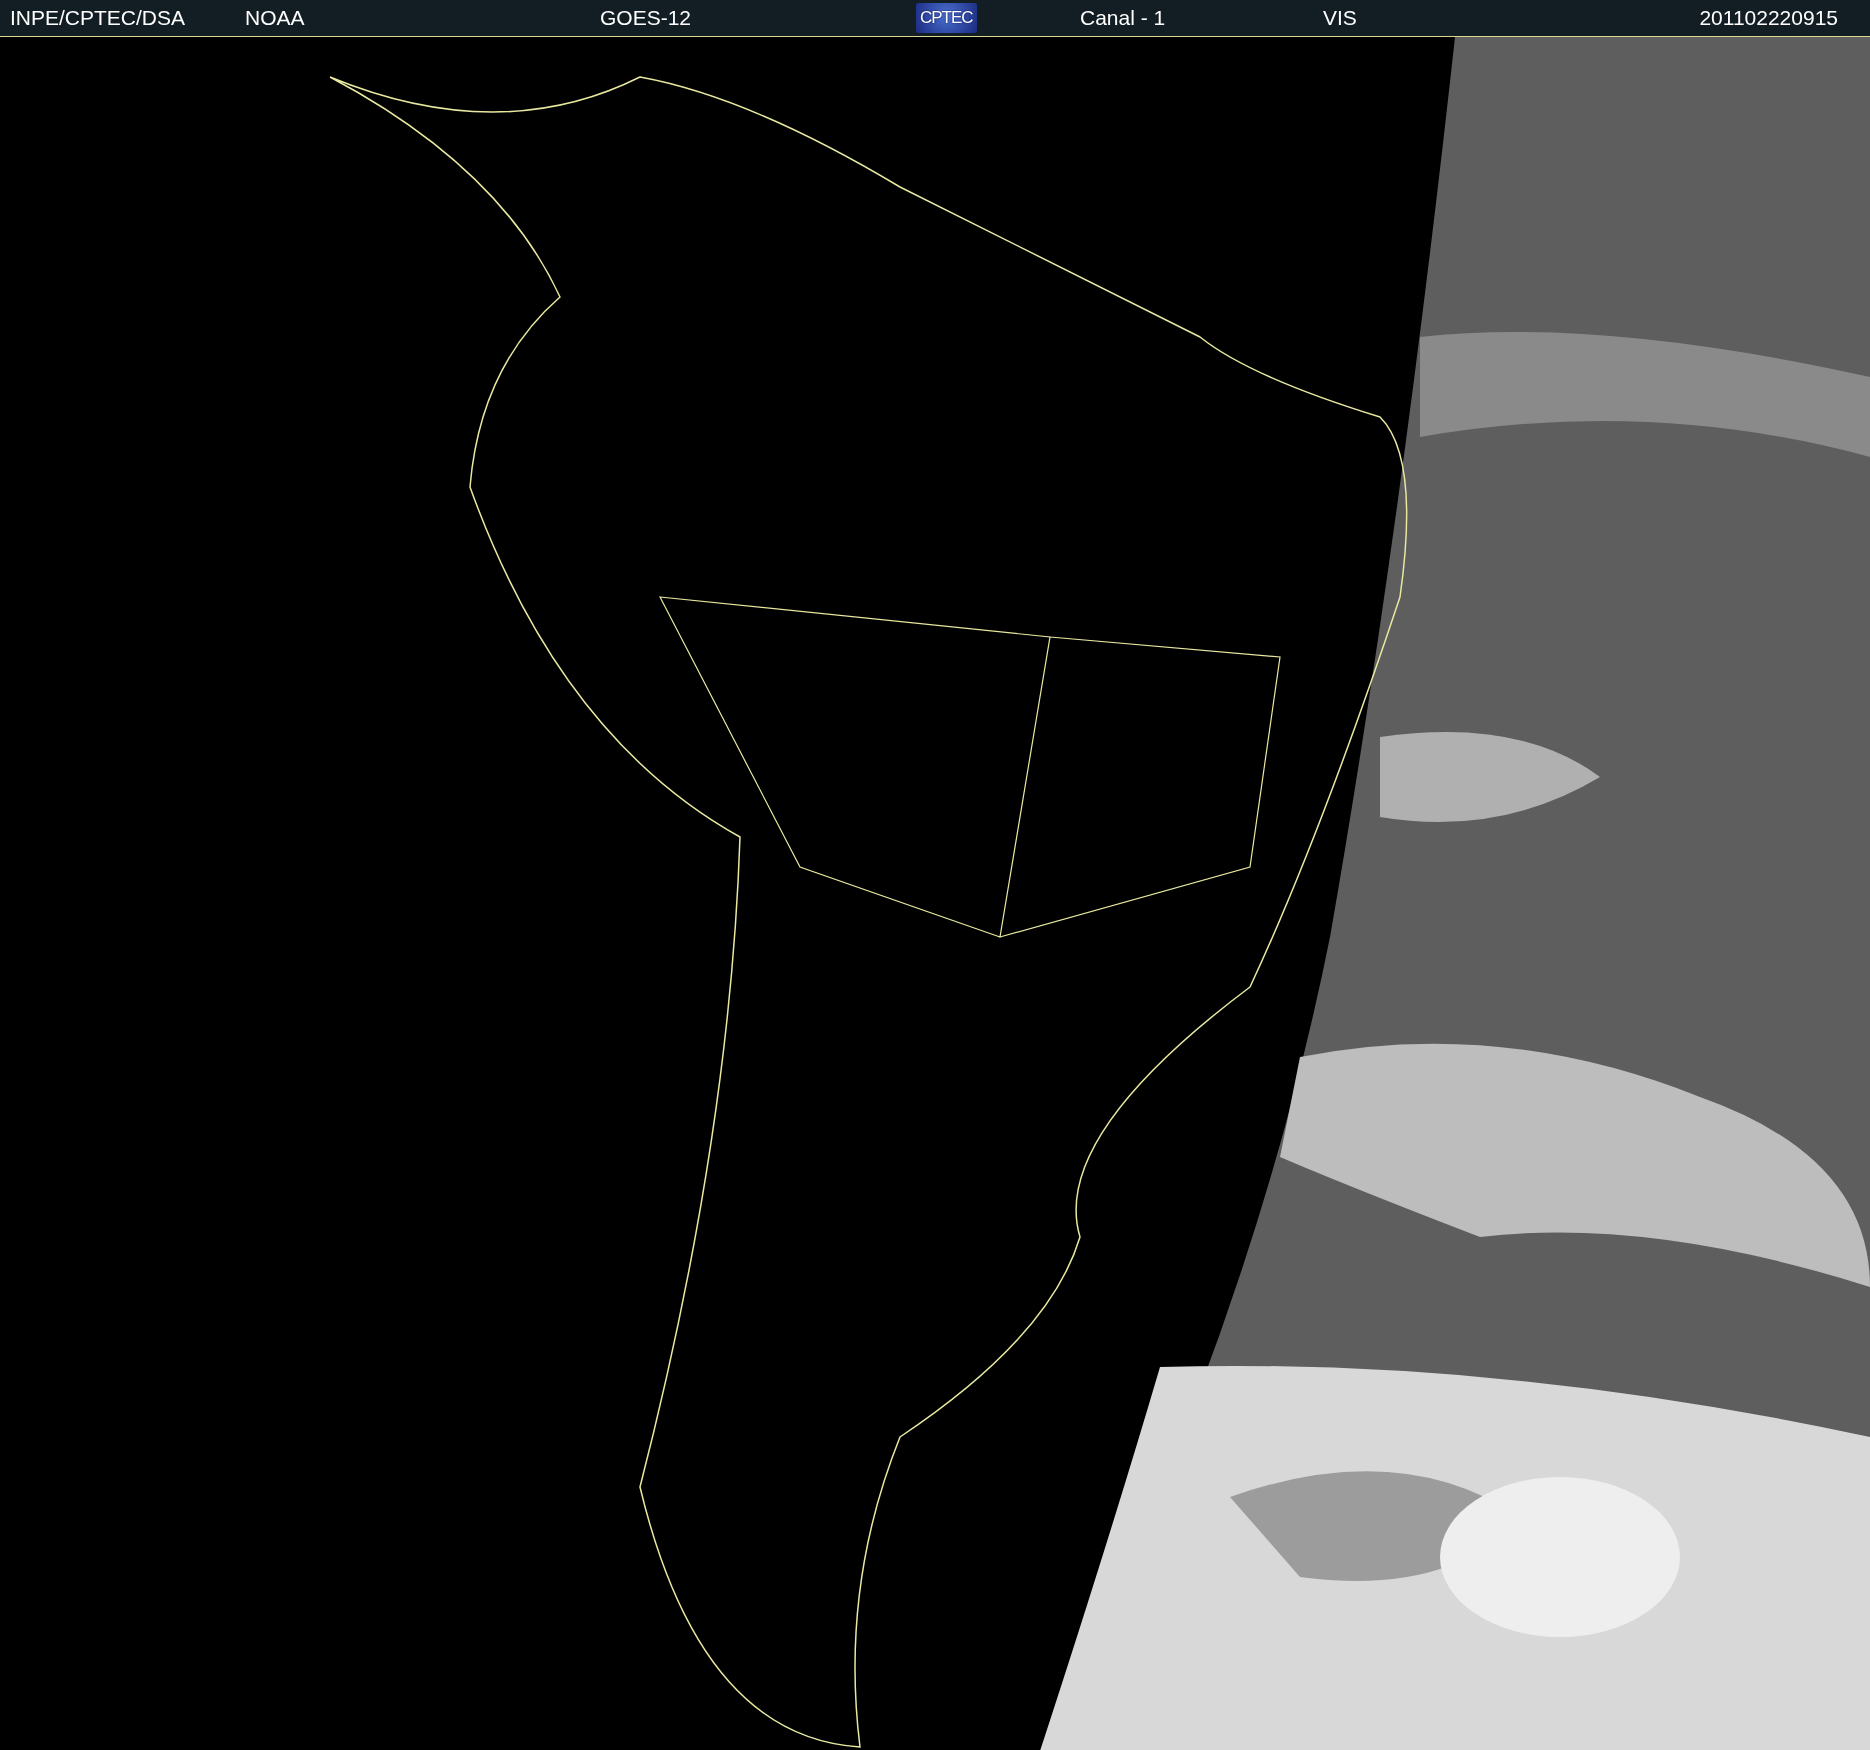 The image size is (1870, 1750). I want to click on logo: CPTEC, so click(946, 18).